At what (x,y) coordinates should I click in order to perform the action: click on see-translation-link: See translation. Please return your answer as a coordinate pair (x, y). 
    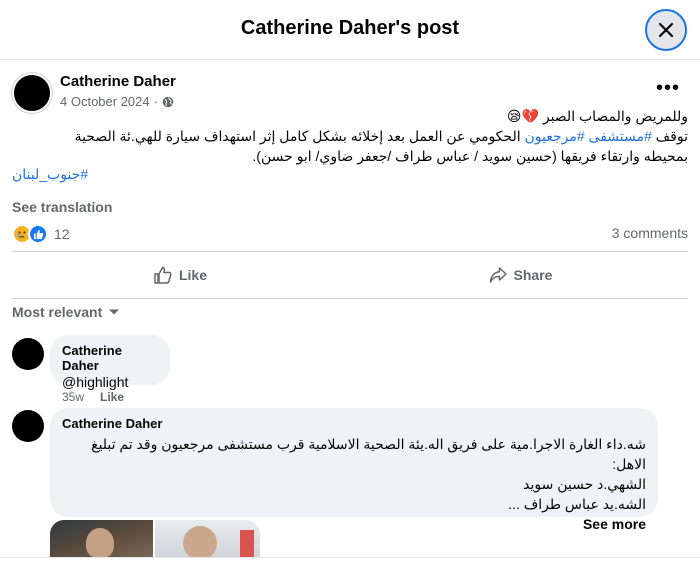
    Looking at the image, I should click on (62, 207).